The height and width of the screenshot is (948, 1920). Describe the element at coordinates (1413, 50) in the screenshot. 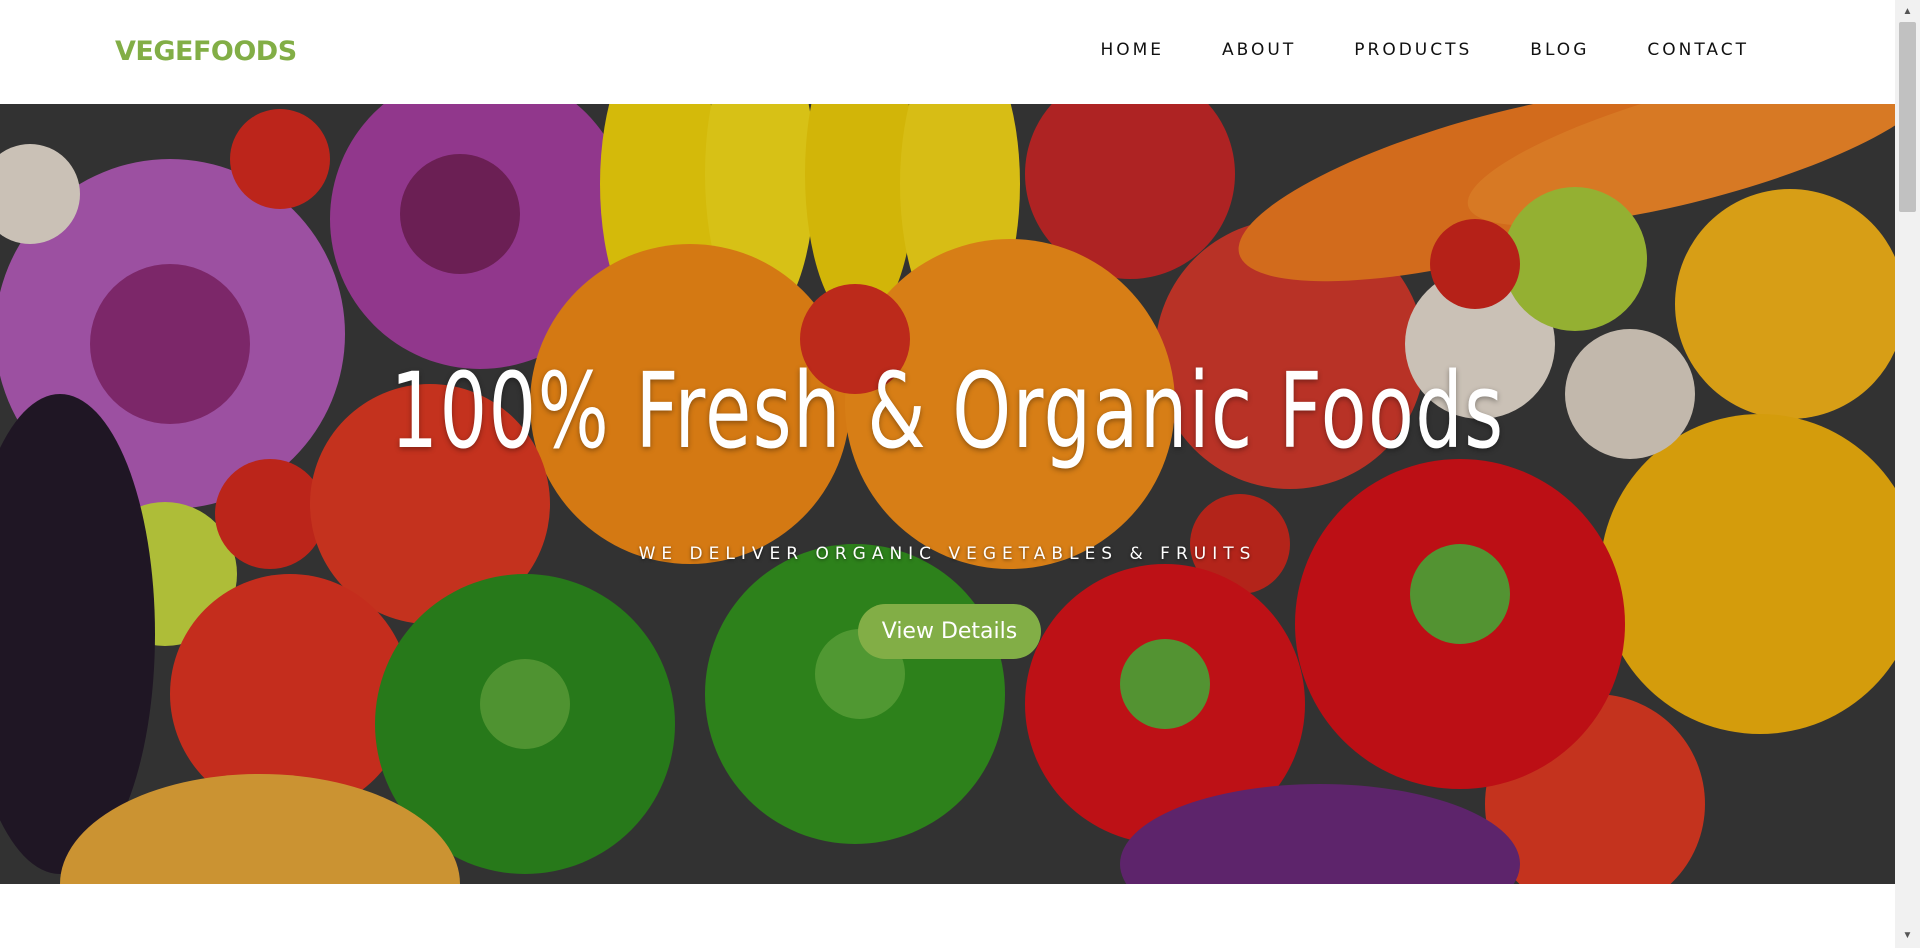

I see `nav-products: PRODUCTS` at that location.